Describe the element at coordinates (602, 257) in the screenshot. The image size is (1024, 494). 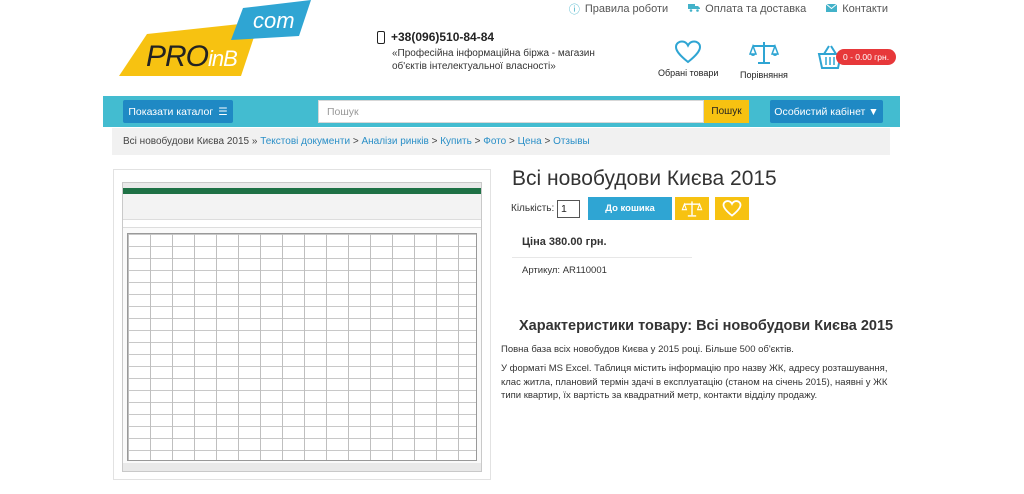
I see `divider` at that location.